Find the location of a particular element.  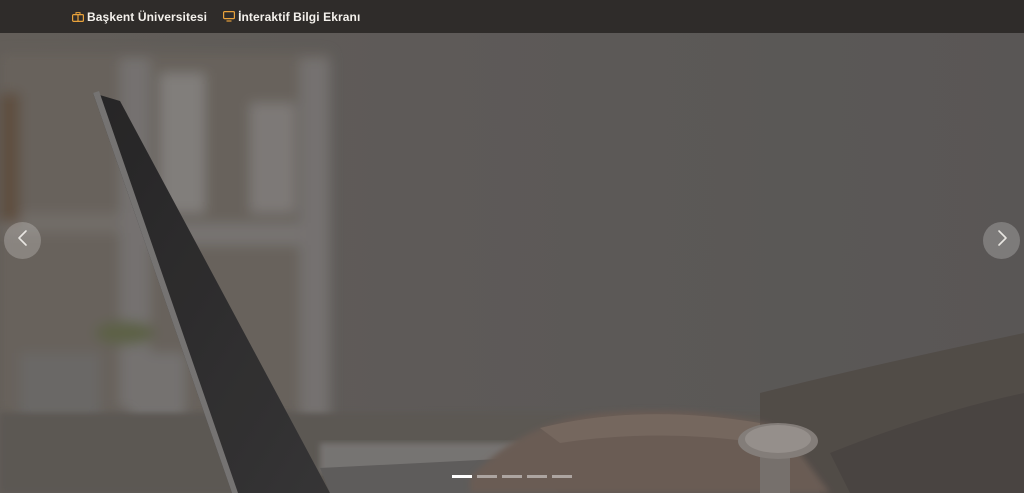

chevron-right-icon is located at coordinates (1002, 240).